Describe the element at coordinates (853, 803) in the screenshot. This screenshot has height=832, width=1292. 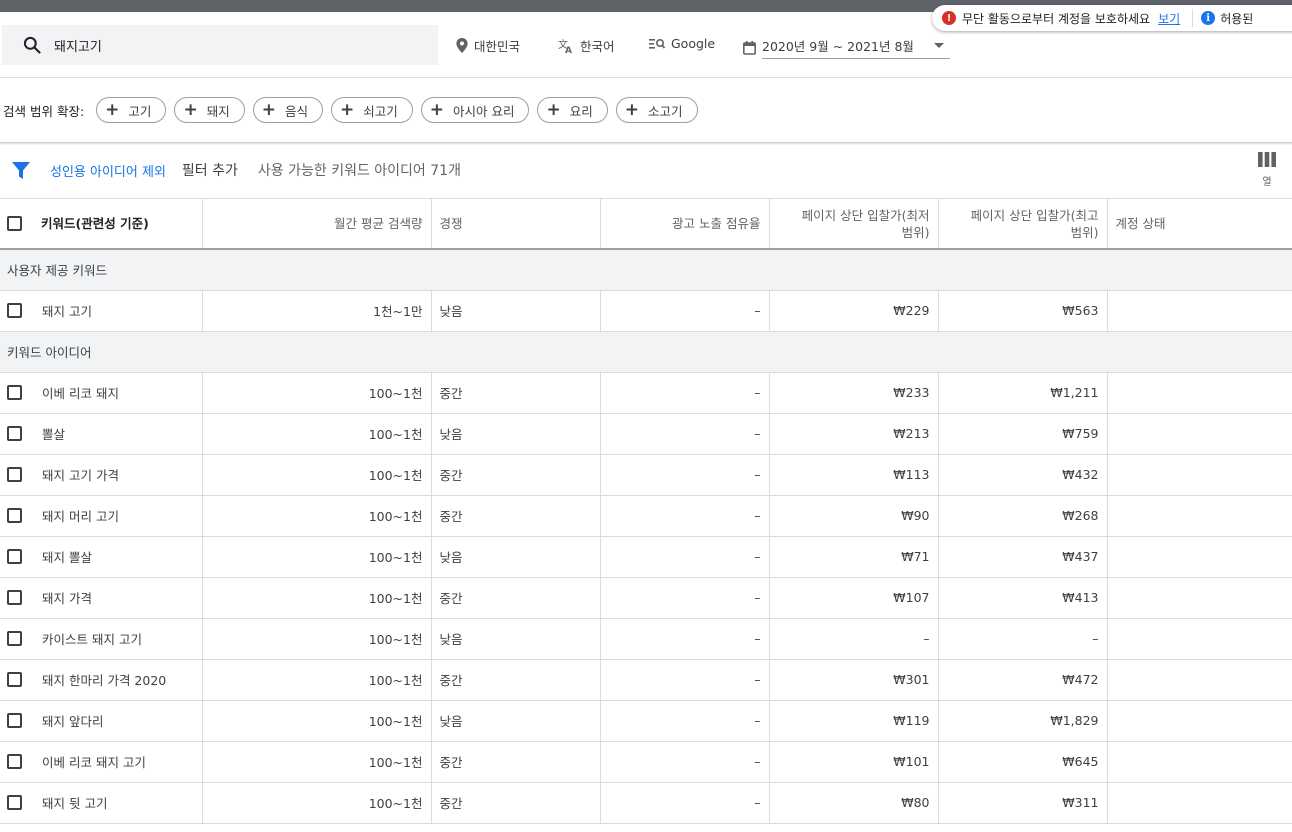
I see `top-bid-low-cell: ₩80` at that location.